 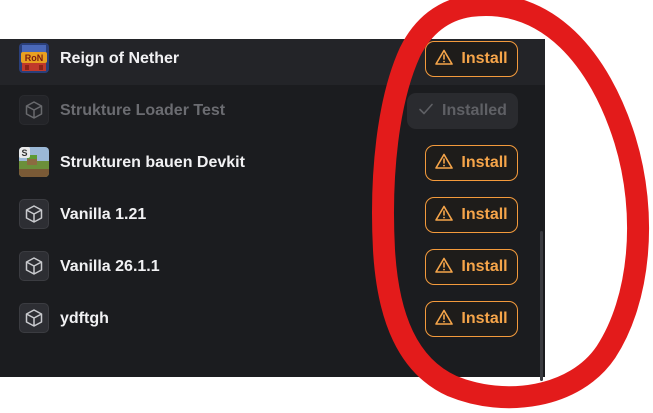 What do you see at coordinates (84, 318) in the screenshot?
I see `modpack-name: ydftgh` at bounding box center [84, 318].